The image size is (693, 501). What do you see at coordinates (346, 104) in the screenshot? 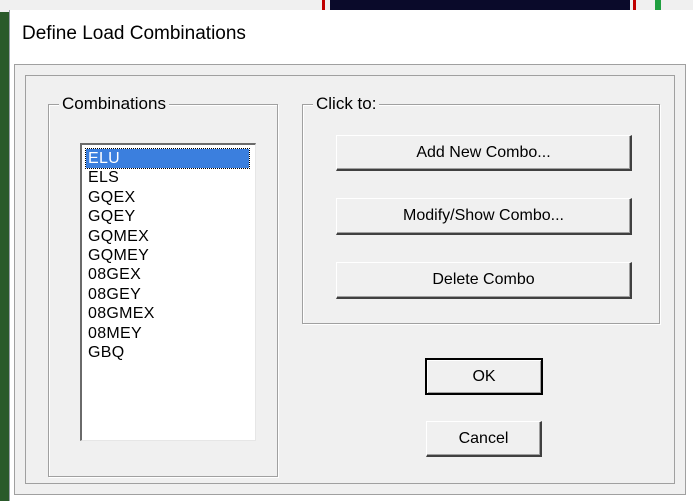
I see `click-to-group-label: Click to:` at bounding box center [346, 104].